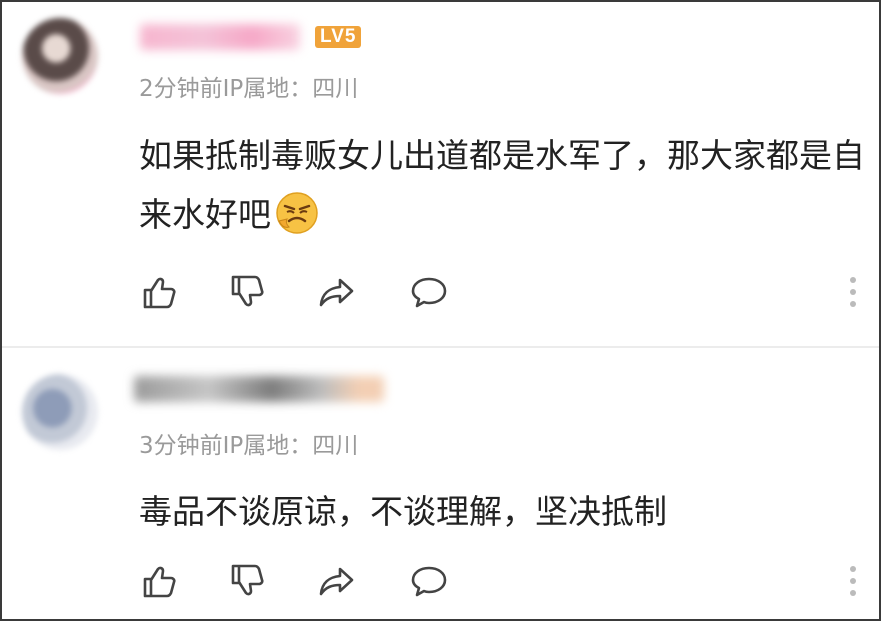 The width and height of the screenshot is (881, 621). What do you see at coordinates (297, 213) in the screenshot?
I see `angry-face-emoji-icon` at bounding box center [297, 213].